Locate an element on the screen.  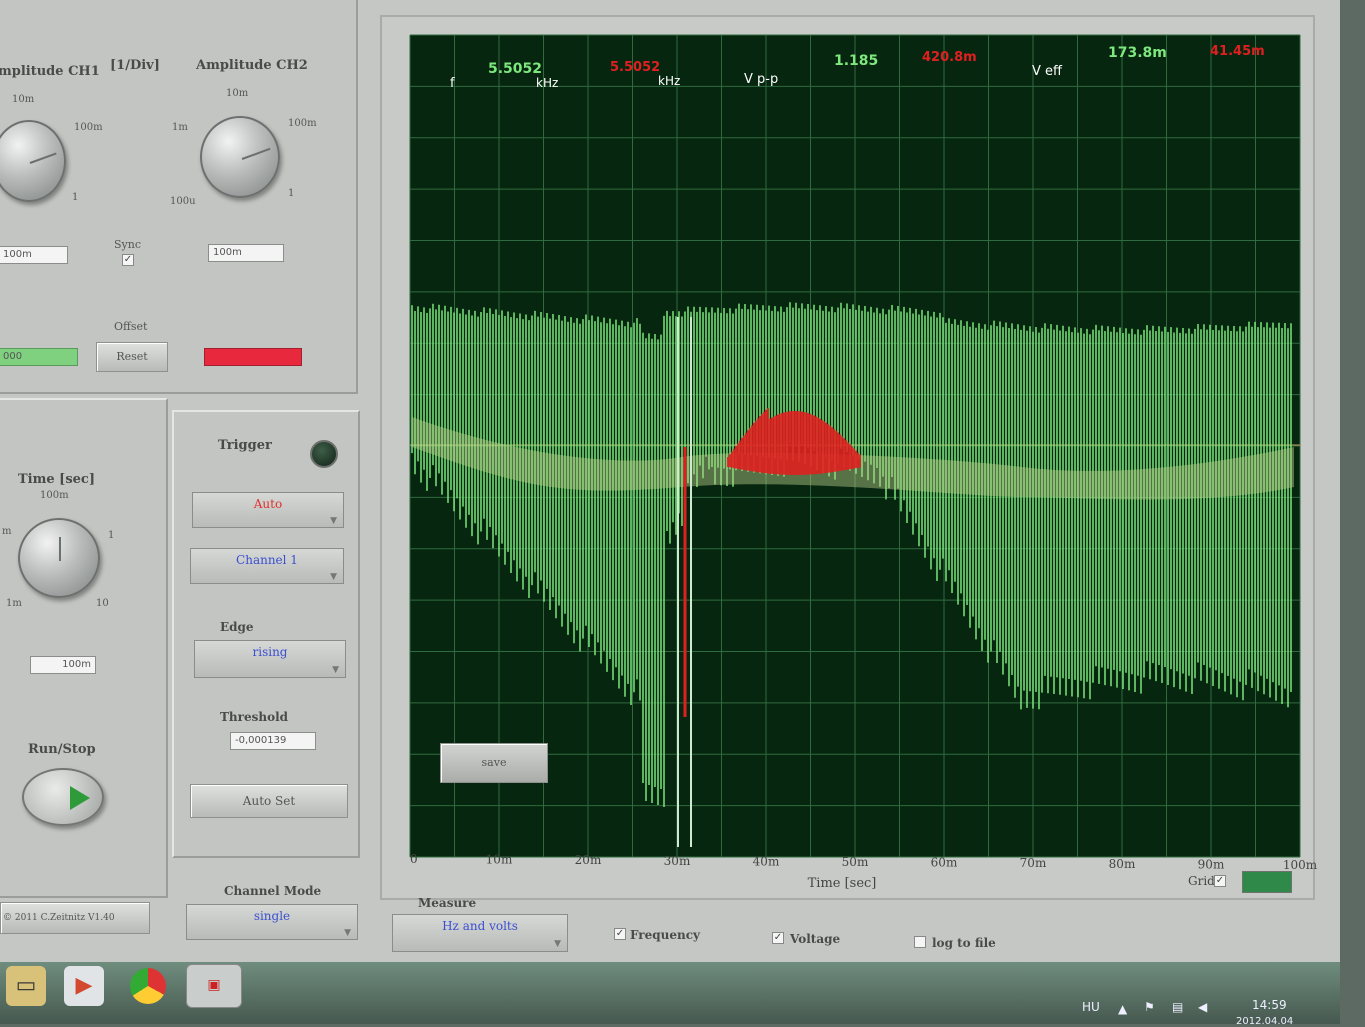
ch1-veff-value: 173.8m is located at coordinates (1137, 53).